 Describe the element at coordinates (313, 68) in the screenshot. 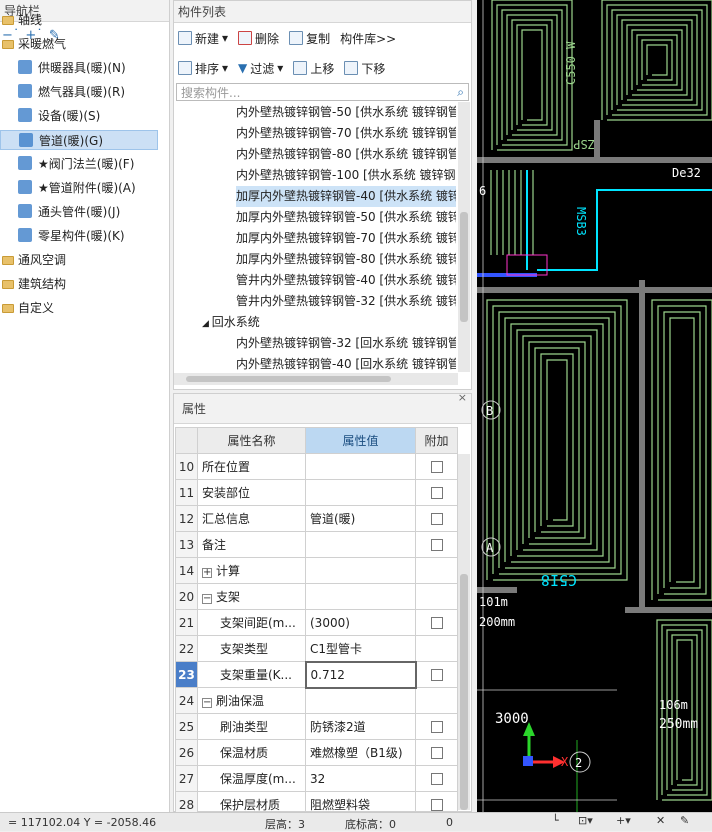

I see `move-up-button: 上移` at that location.